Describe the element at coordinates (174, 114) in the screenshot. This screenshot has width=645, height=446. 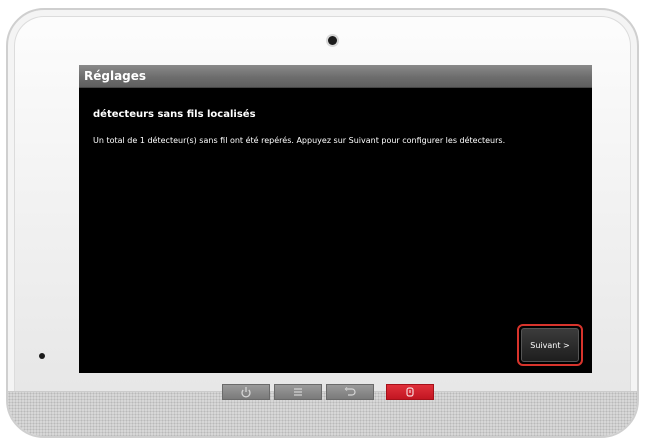
I see `section-heading: détecteurs sans fils localisés` at that location.